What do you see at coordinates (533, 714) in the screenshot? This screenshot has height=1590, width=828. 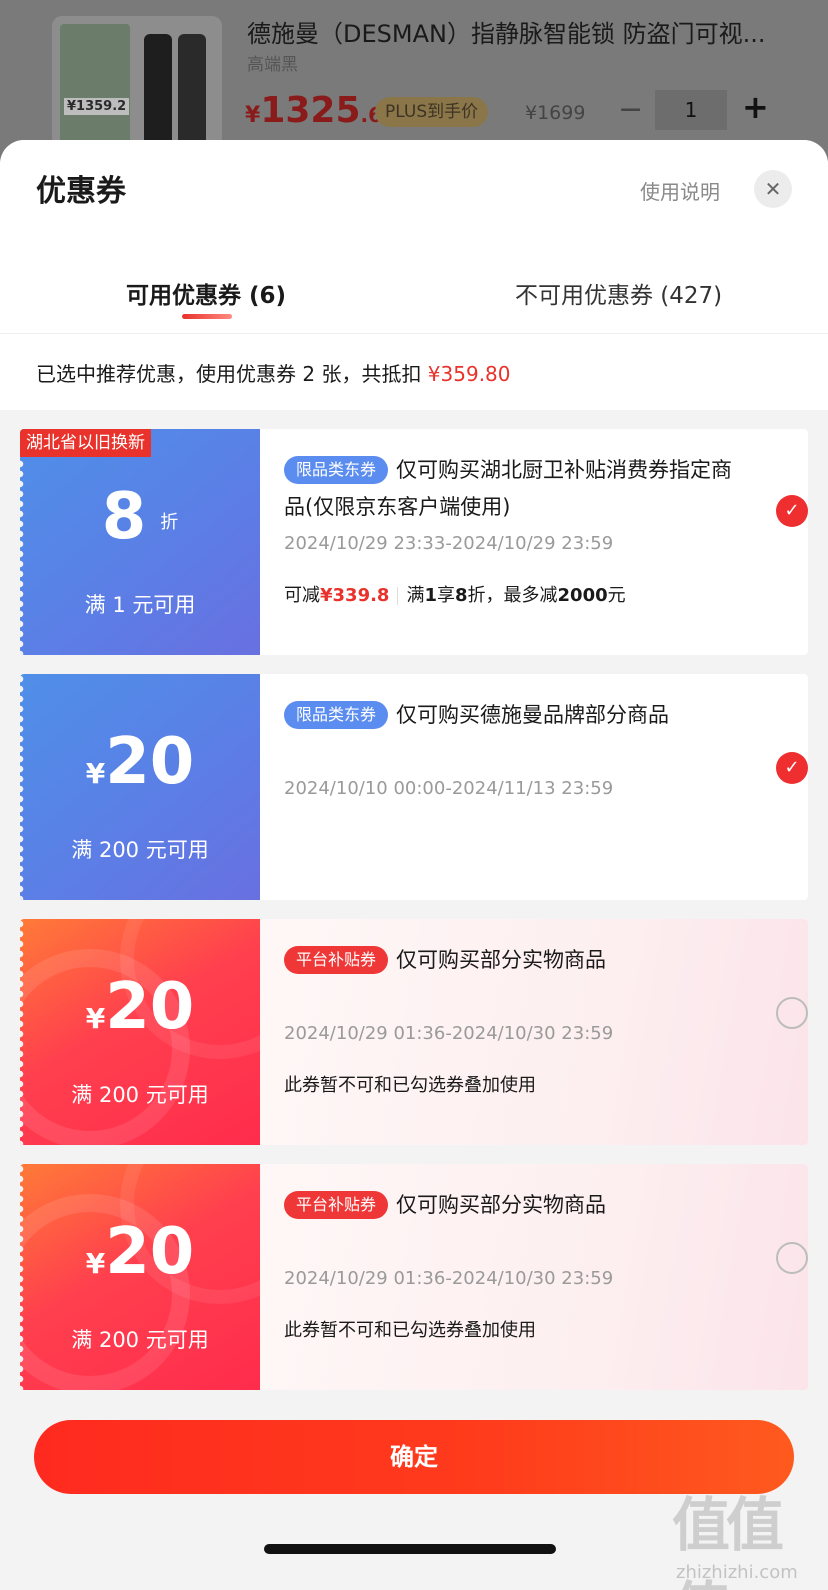 I see `coupon-description-text: 仅可购买德施曼品牌部分商品` at bounding box center [533, 714].